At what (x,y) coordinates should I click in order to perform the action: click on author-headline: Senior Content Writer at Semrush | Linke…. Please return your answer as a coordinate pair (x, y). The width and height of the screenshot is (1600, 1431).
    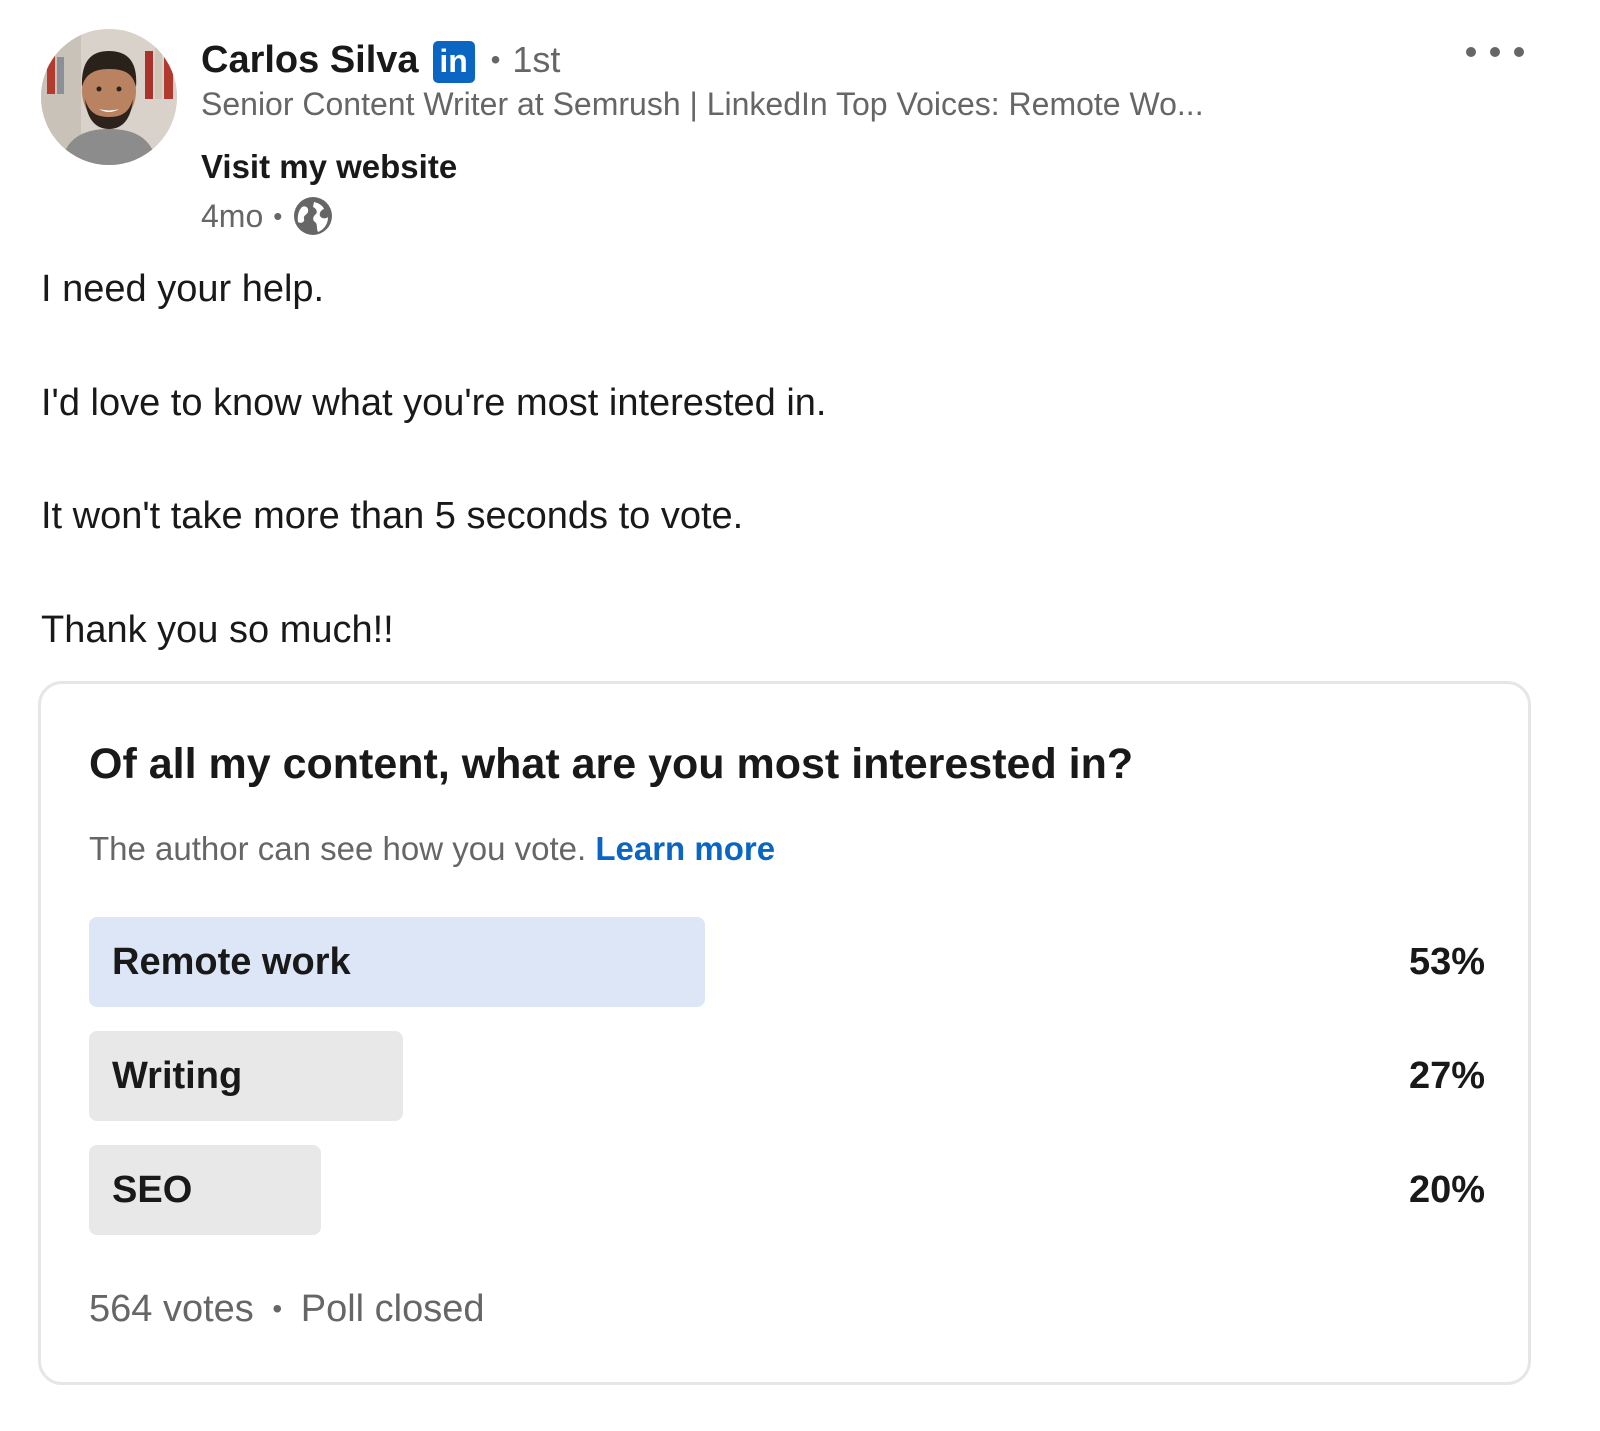
    Looking at the image, I should click on (702, 104).